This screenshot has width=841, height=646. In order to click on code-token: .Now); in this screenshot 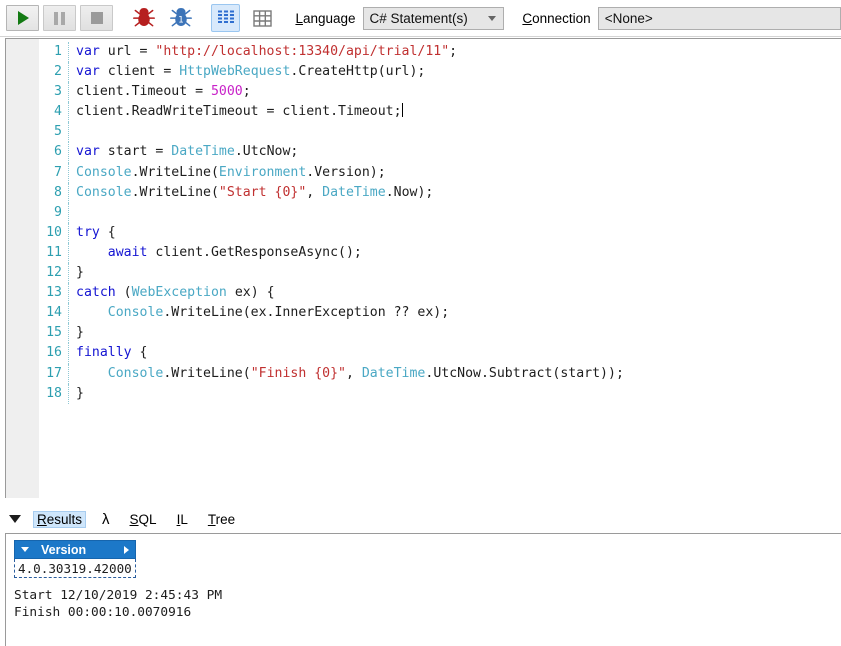, I will do `click(409, 192)`.